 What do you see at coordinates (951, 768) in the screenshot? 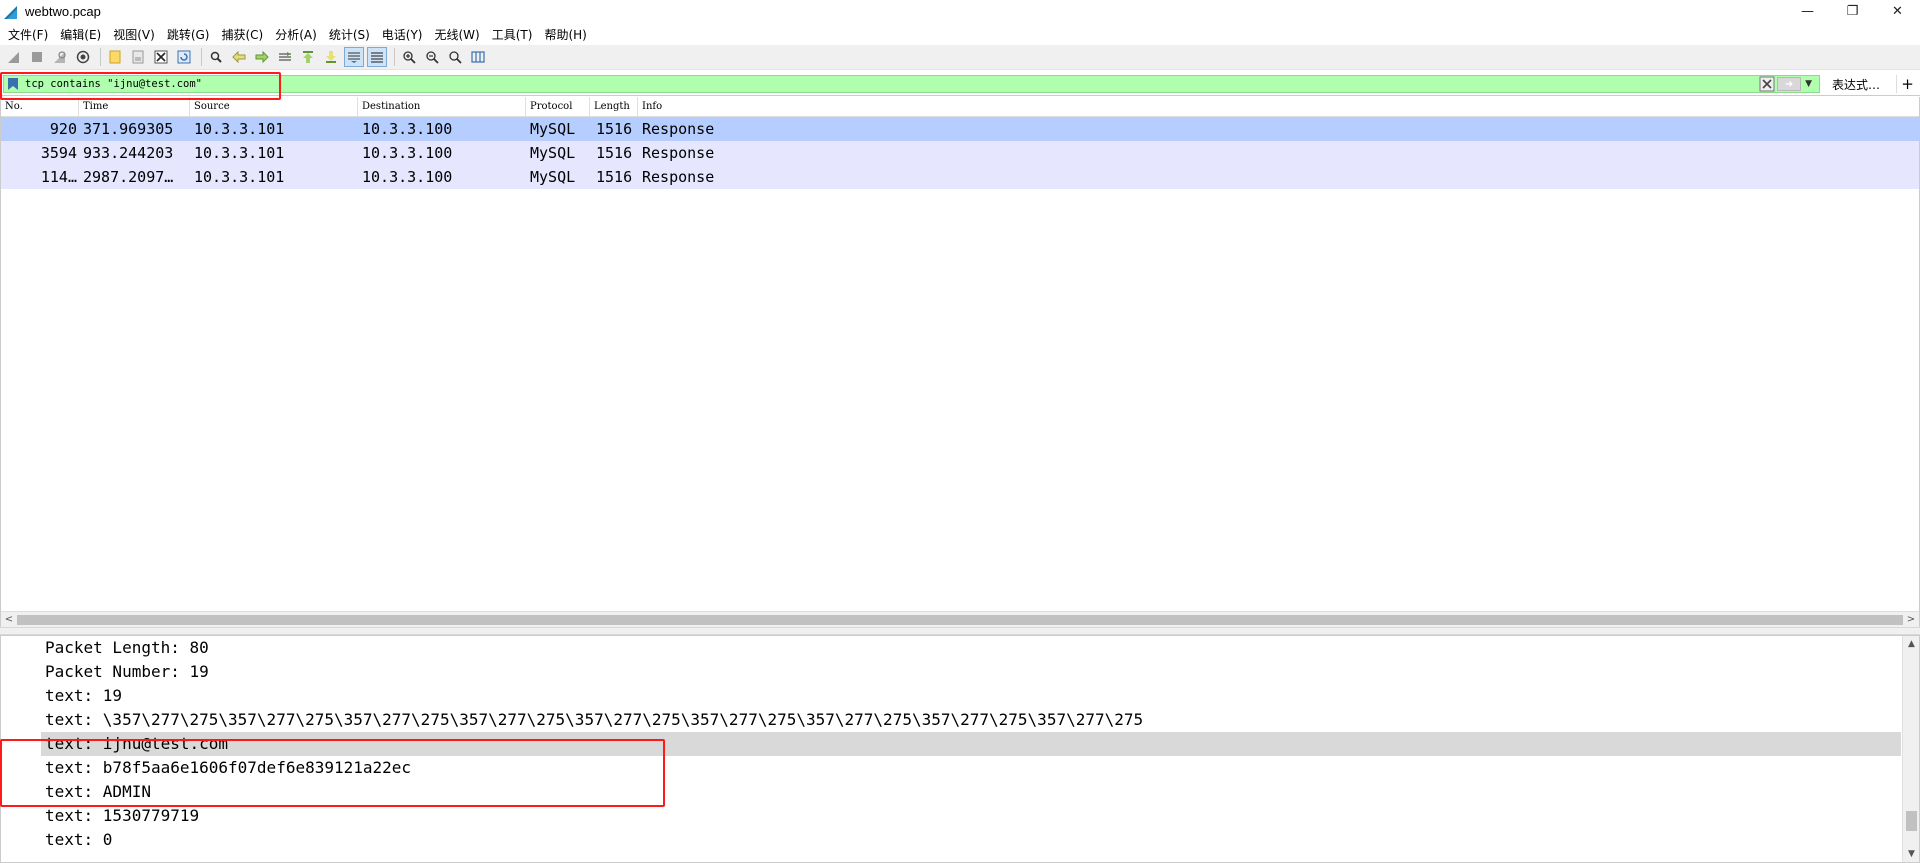
I see `detail-line: text: b78f5aa6e1606f07def6e839121a22ec` at bounding box center [951, 768].